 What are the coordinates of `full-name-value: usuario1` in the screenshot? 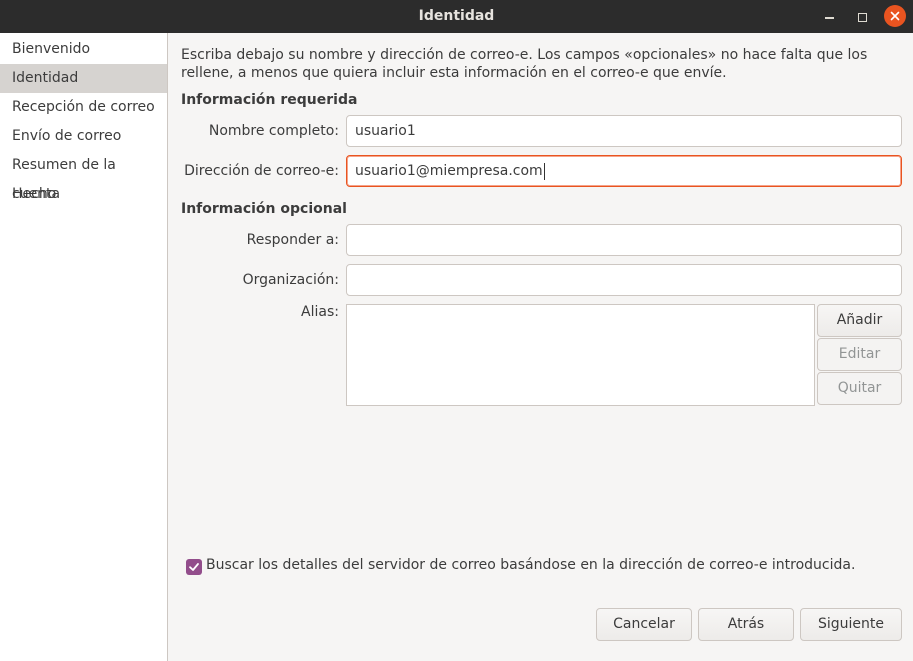 It's located at (385, 131).